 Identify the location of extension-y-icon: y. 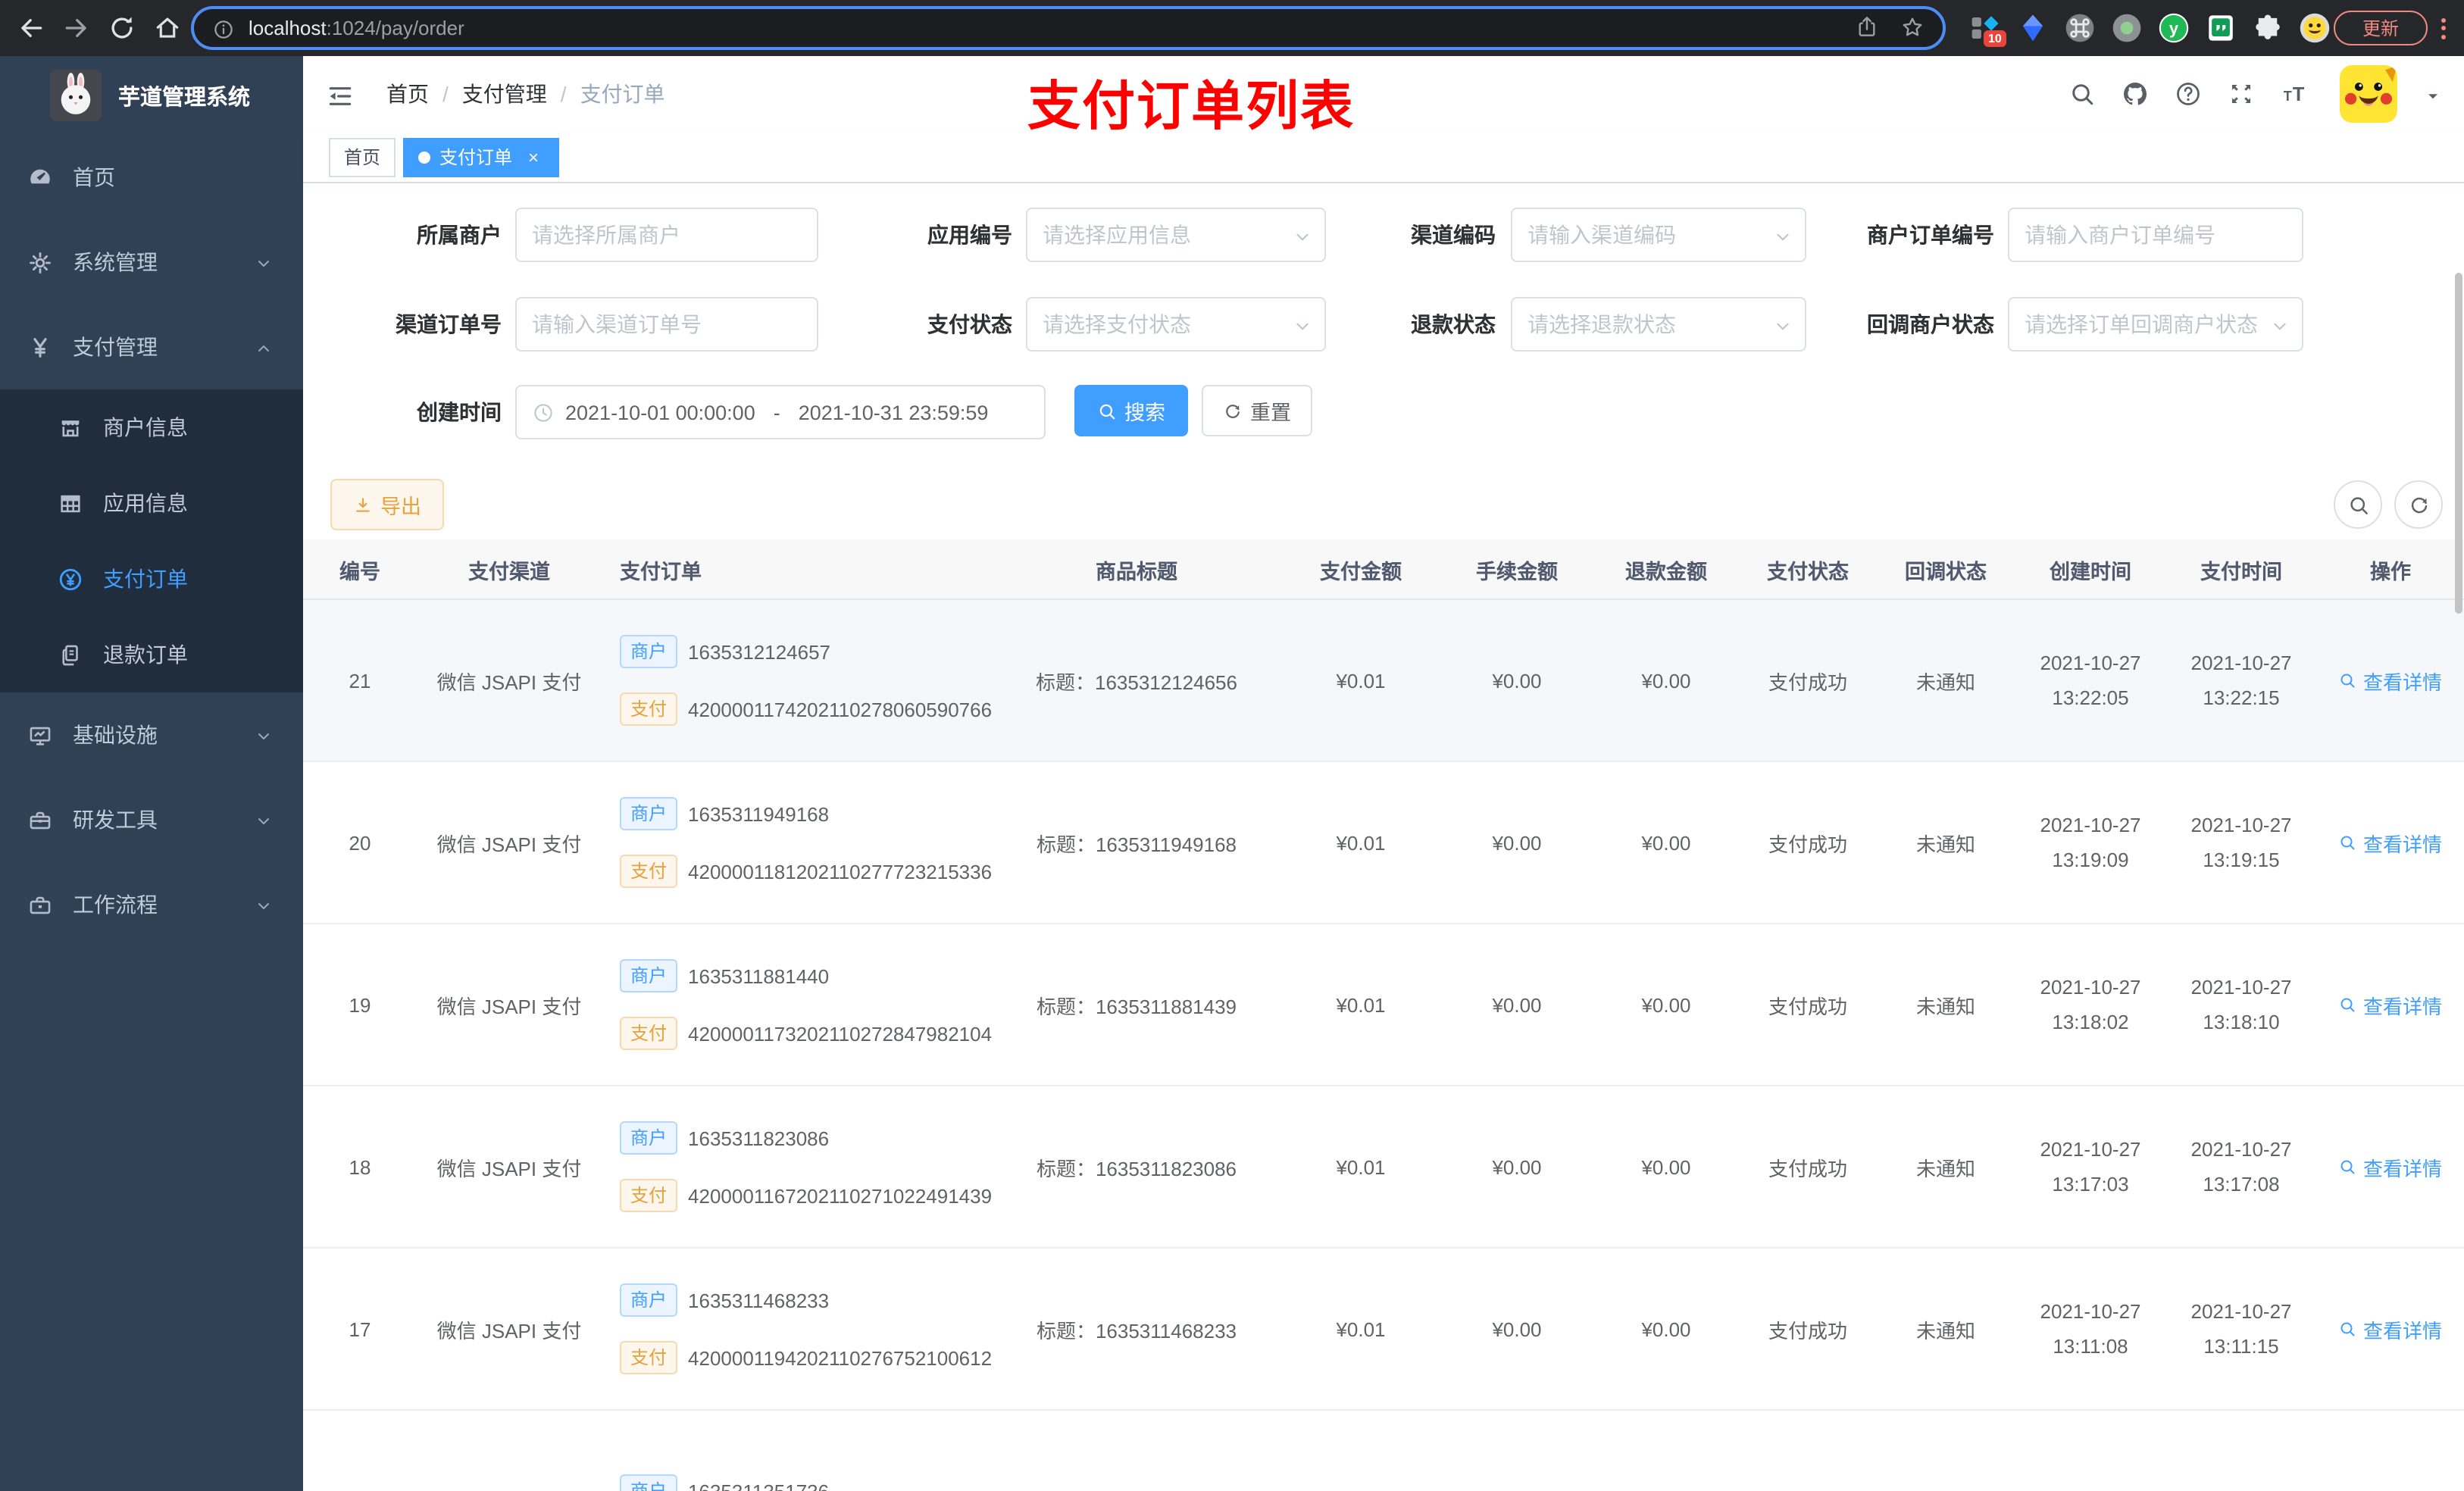
(2174, 28).